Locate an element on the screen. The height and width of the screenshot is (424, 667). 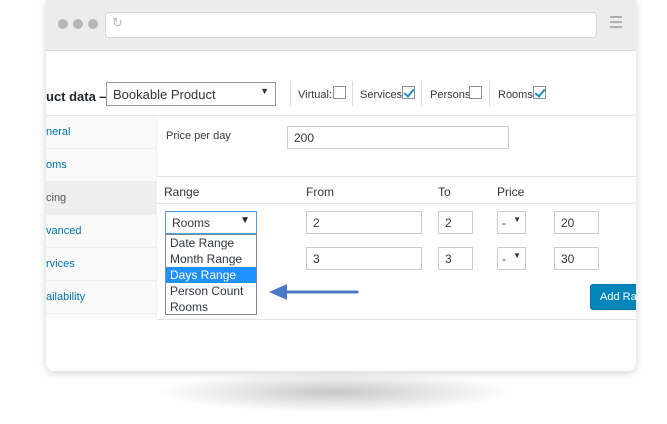
from-input: 3 is located at coordinates (364, 258).